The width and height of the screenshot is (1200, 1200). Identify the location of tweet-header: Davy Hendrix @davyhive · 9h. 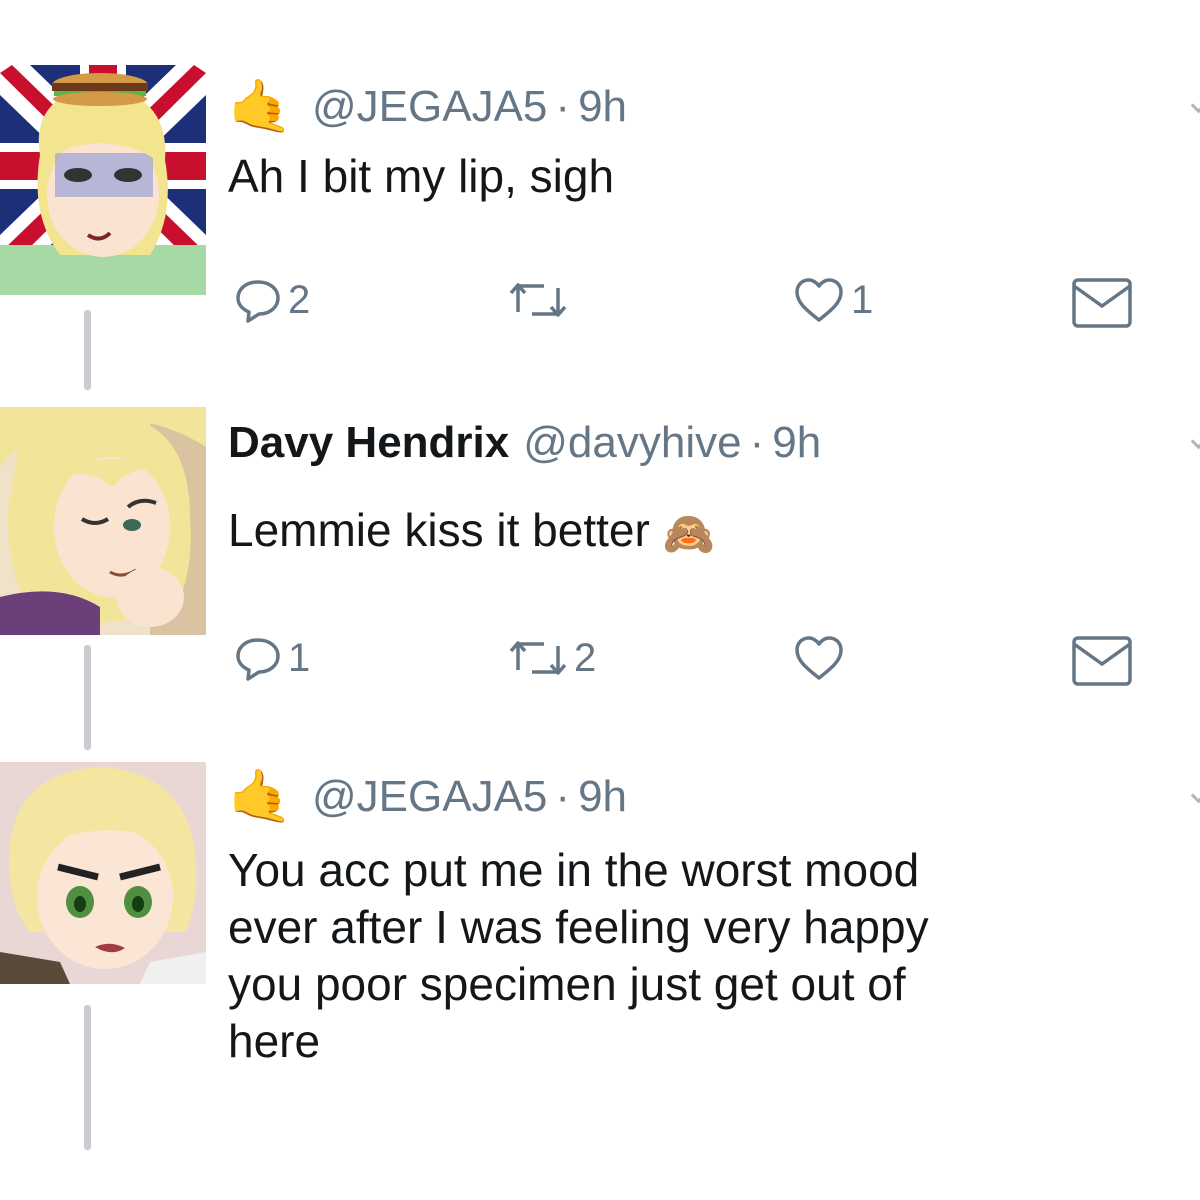
(714, 443).